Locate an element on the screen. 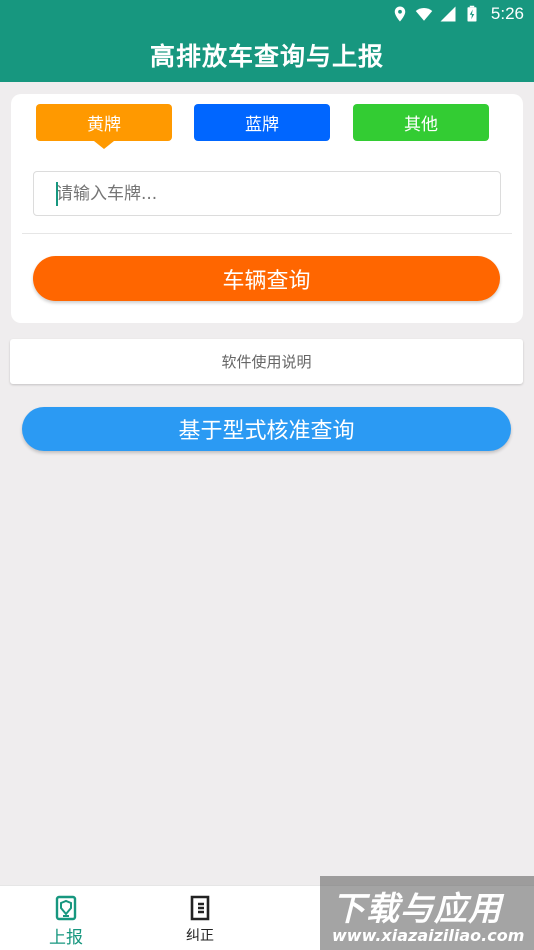  type-approval-query-label: 基于型式核准查询 is located at coordinates (266, 431).